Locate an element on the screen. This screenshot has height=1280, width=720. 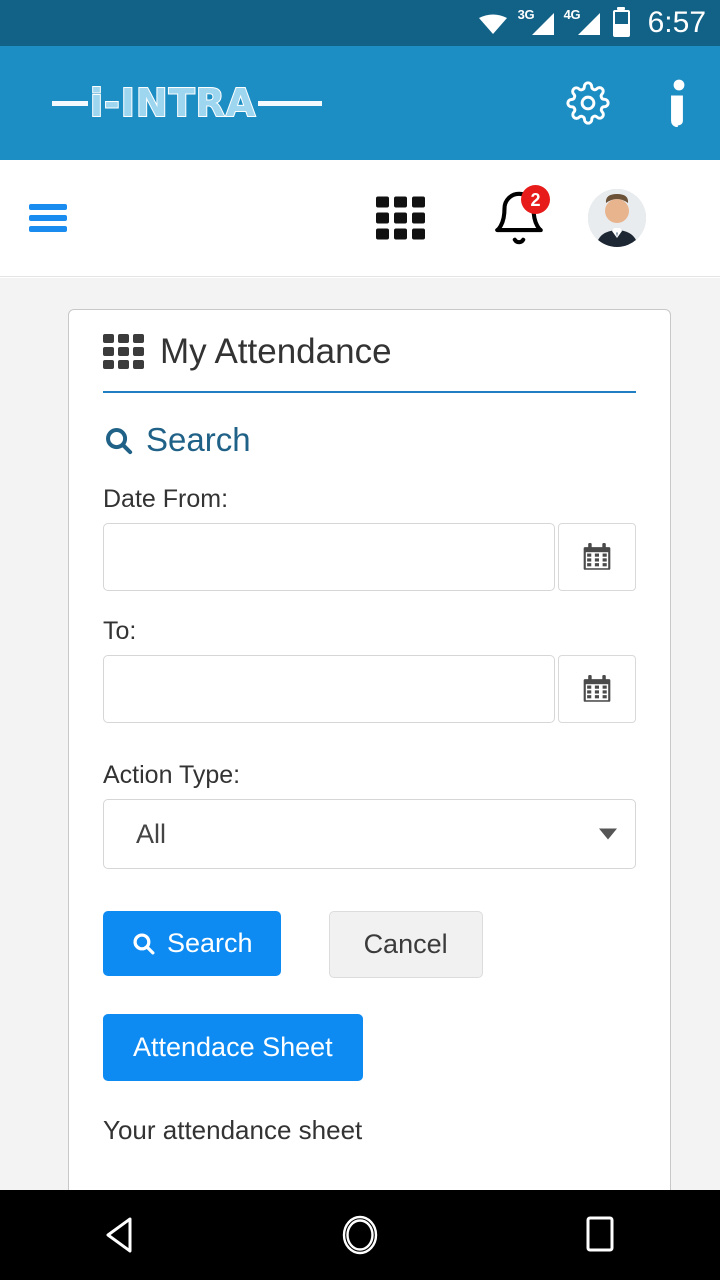
card-header: My Attendance is located at coordinates (369, 363).